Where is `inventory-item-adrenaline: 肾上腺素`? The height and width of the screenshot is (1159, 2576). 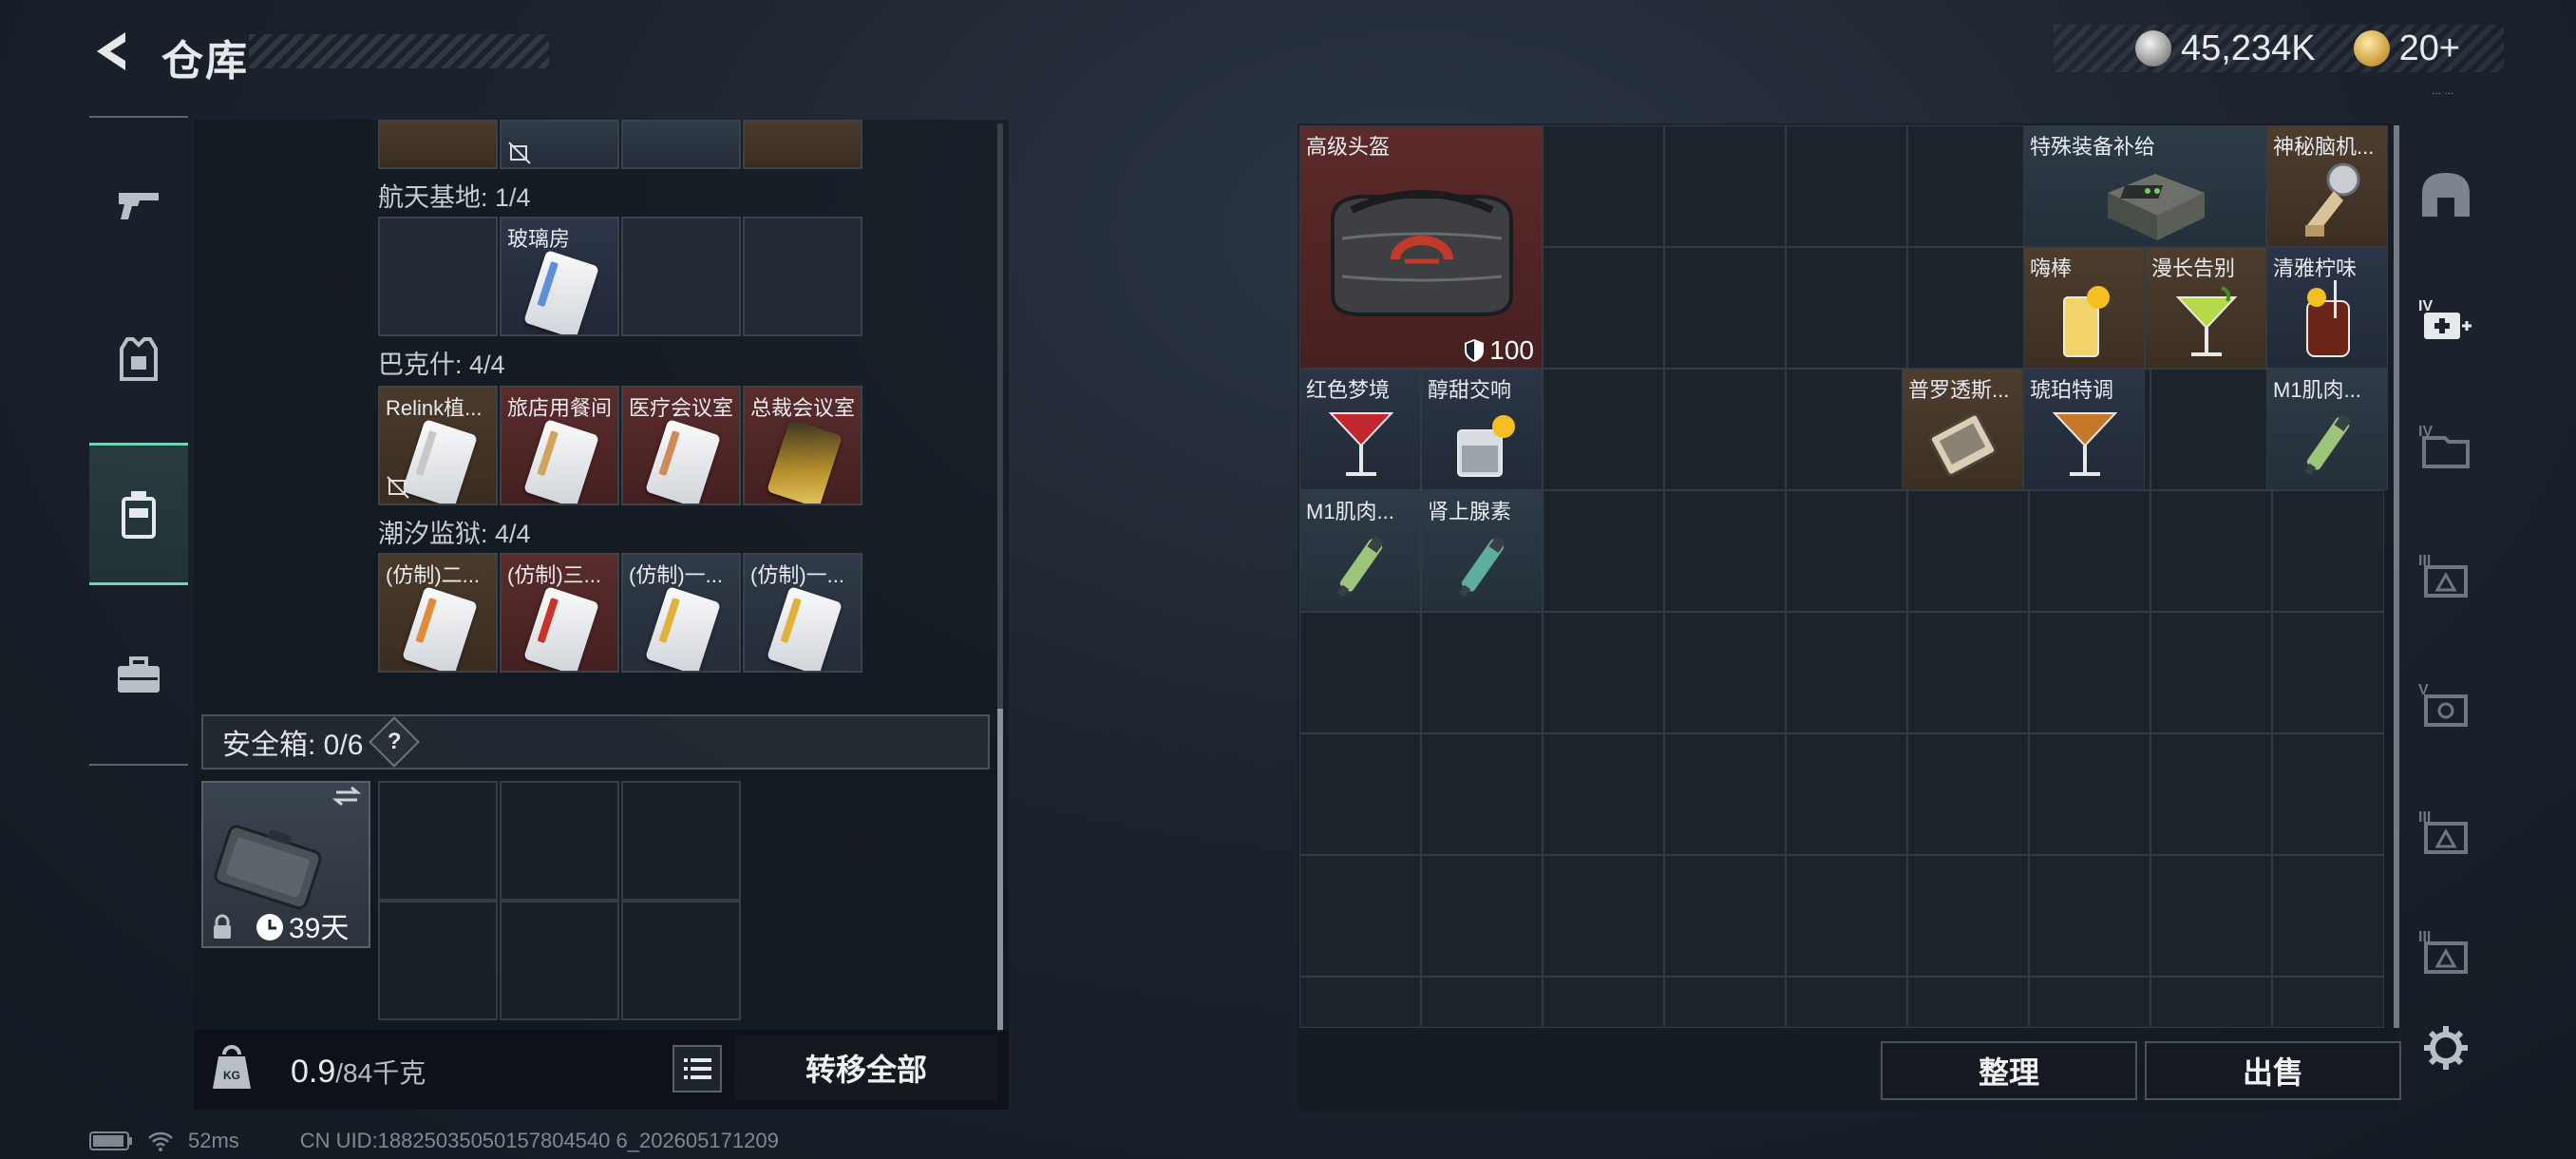
inventory-item-adrenaline: 肾上腺素 is located at coordinates (1482, 551).